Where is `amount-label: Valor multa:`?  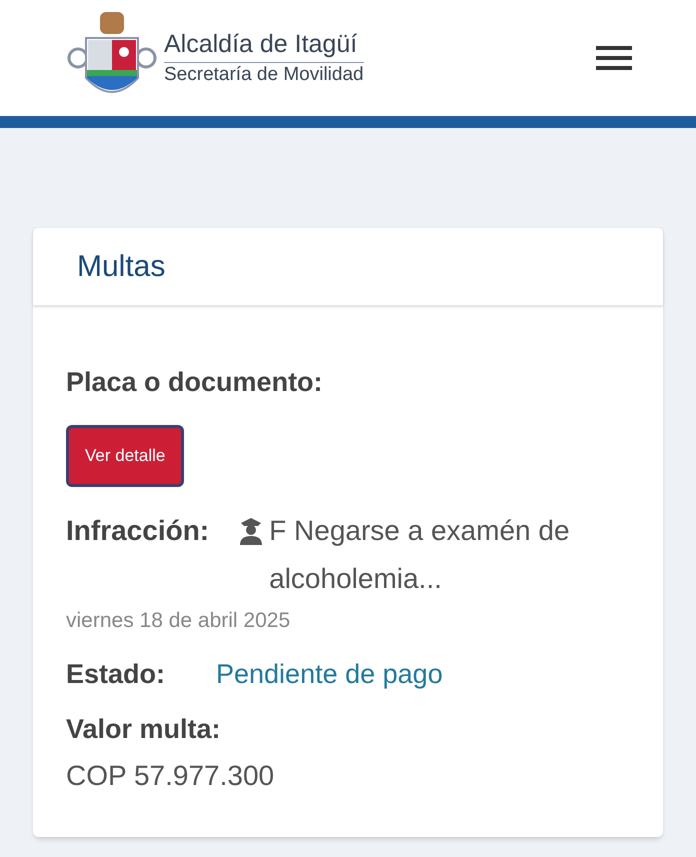 amount-label: Valor multa: is located at coordinates (144, 729).